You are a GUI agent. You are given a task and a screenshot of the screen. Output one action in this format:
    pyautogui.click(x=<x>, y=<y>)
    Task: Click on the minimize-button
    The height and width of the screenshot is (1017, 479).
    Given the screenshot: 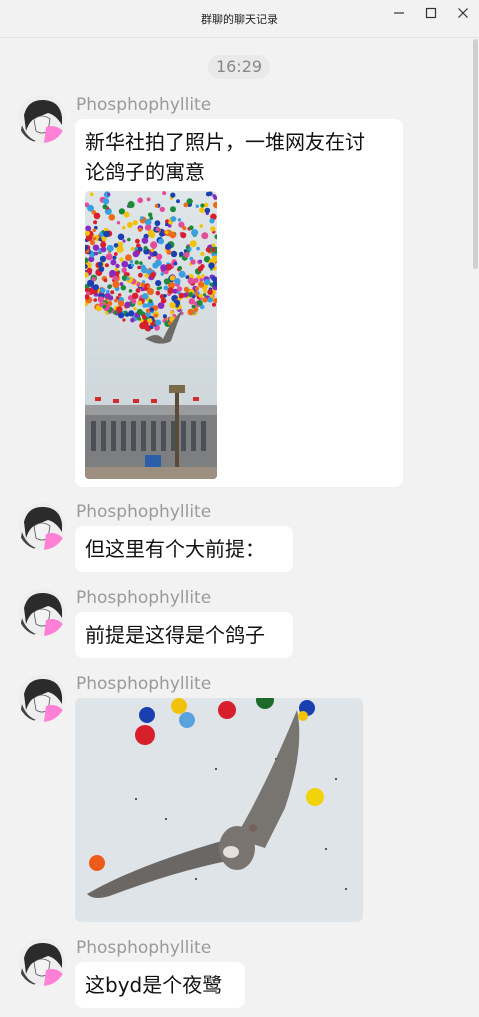 What is the action you would take?
    pyautogui.click(x=399, y=13)
    